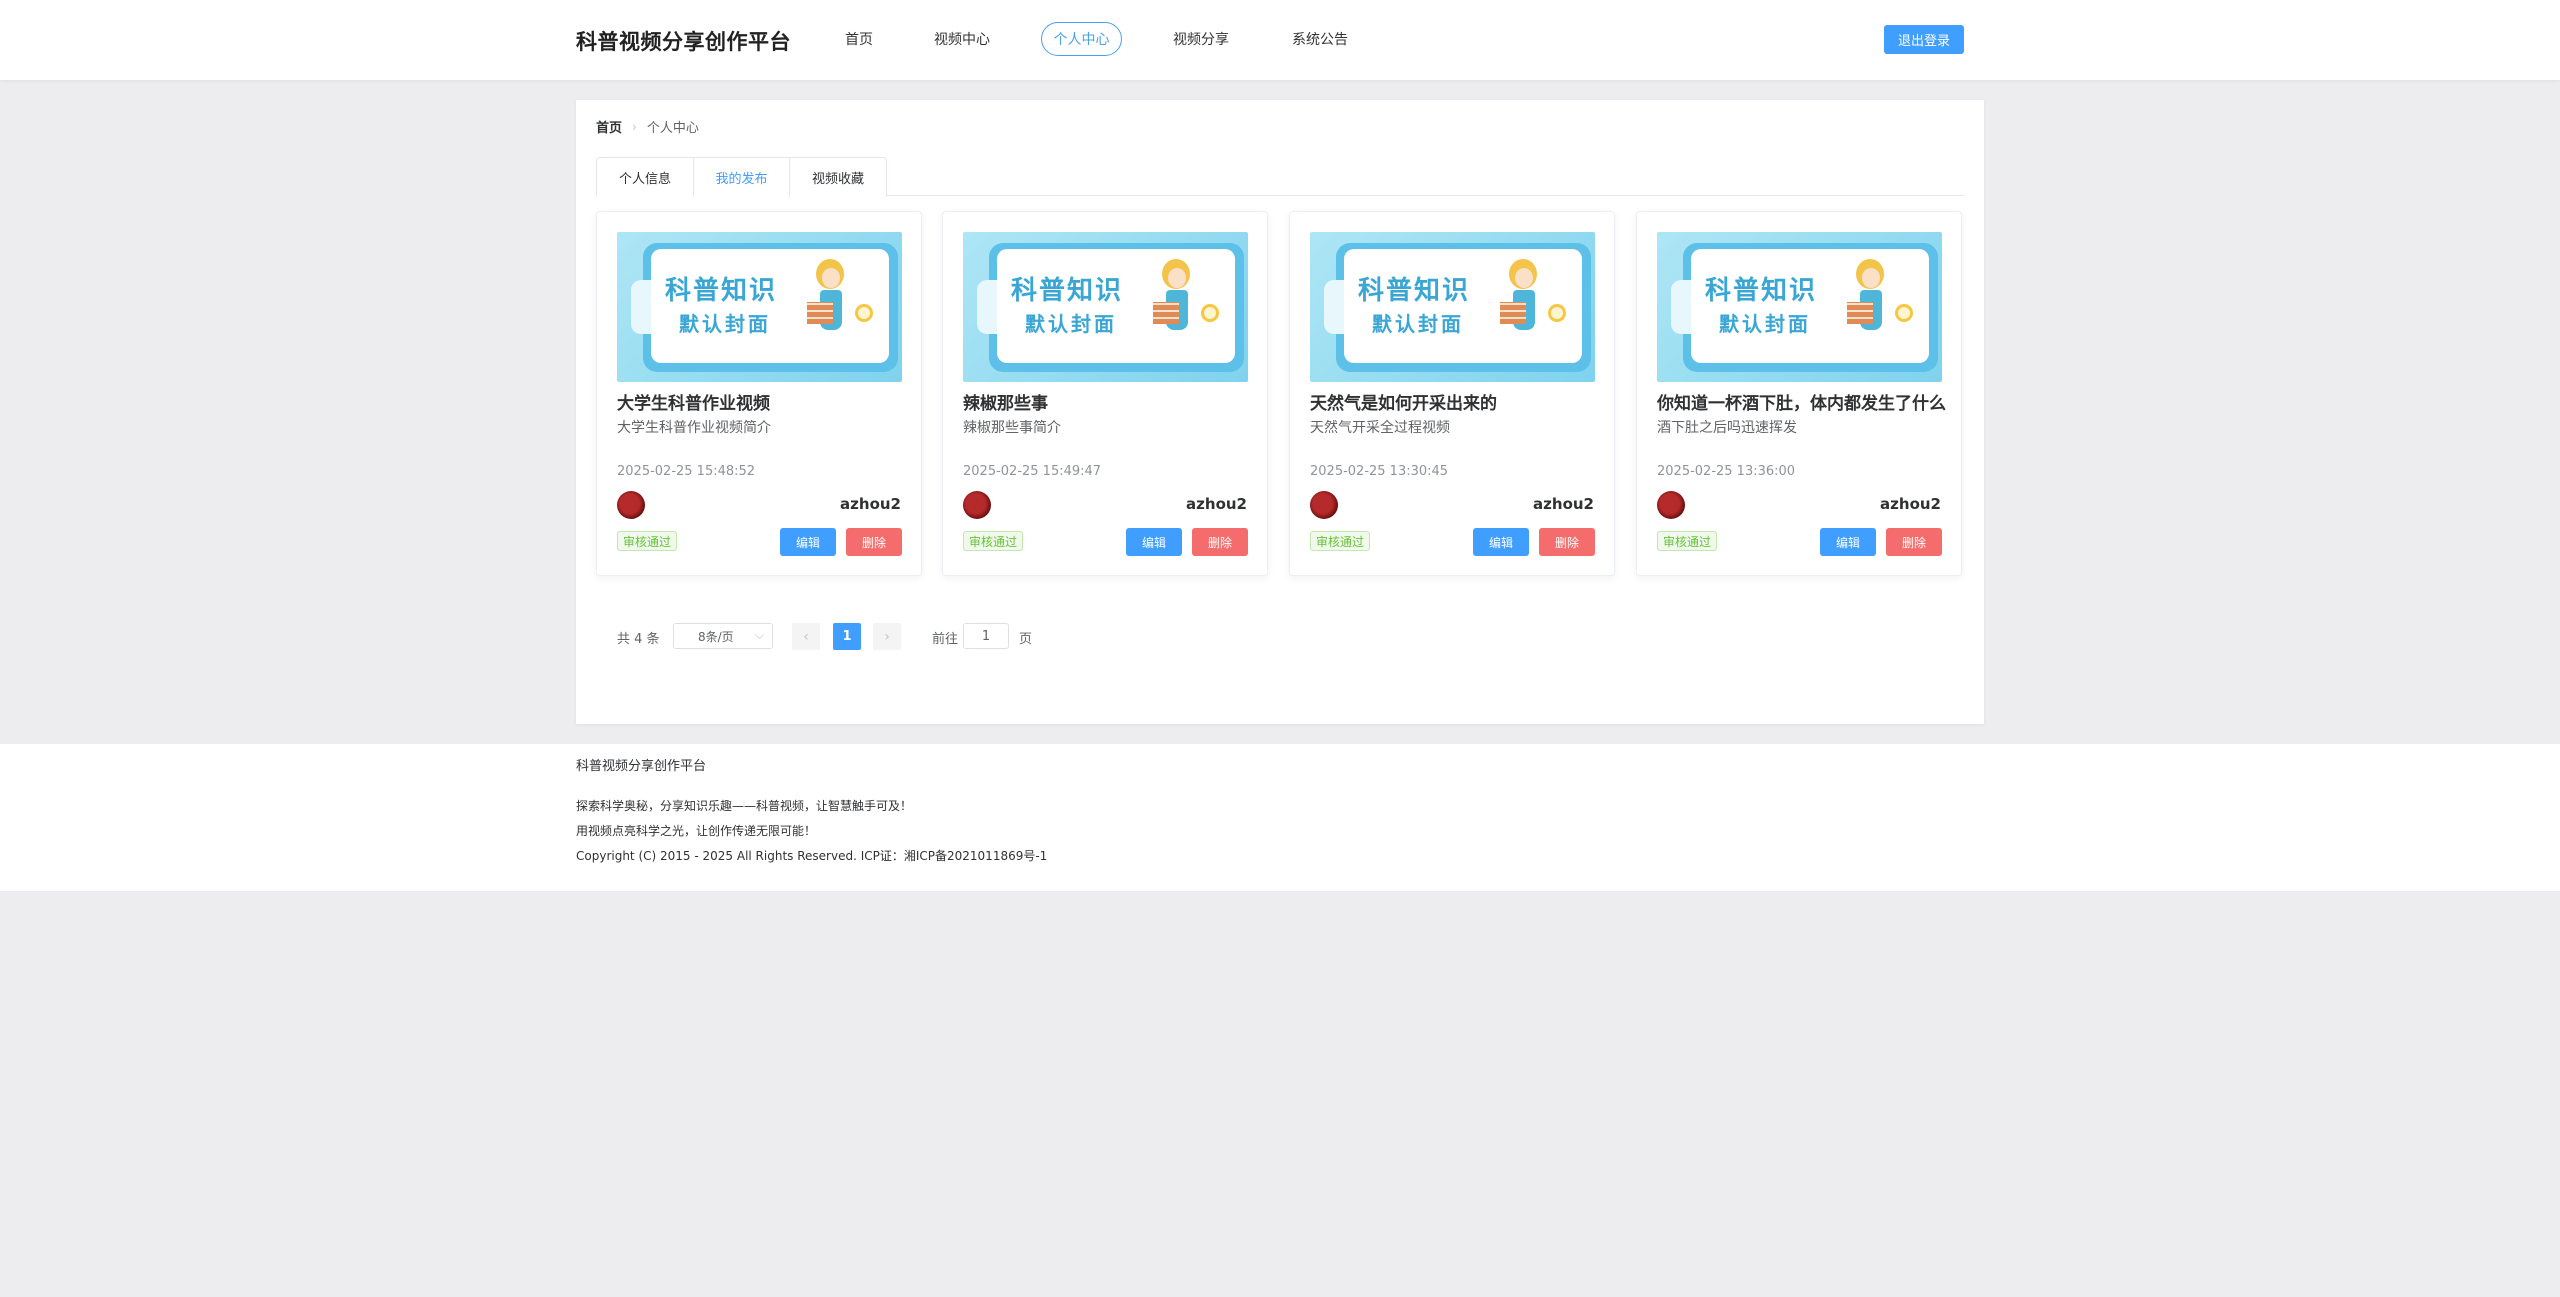 Image resolution: width=2560 pixels, height=1297 pixels. I want to click on page-number-button: 1, so click(847, 636).